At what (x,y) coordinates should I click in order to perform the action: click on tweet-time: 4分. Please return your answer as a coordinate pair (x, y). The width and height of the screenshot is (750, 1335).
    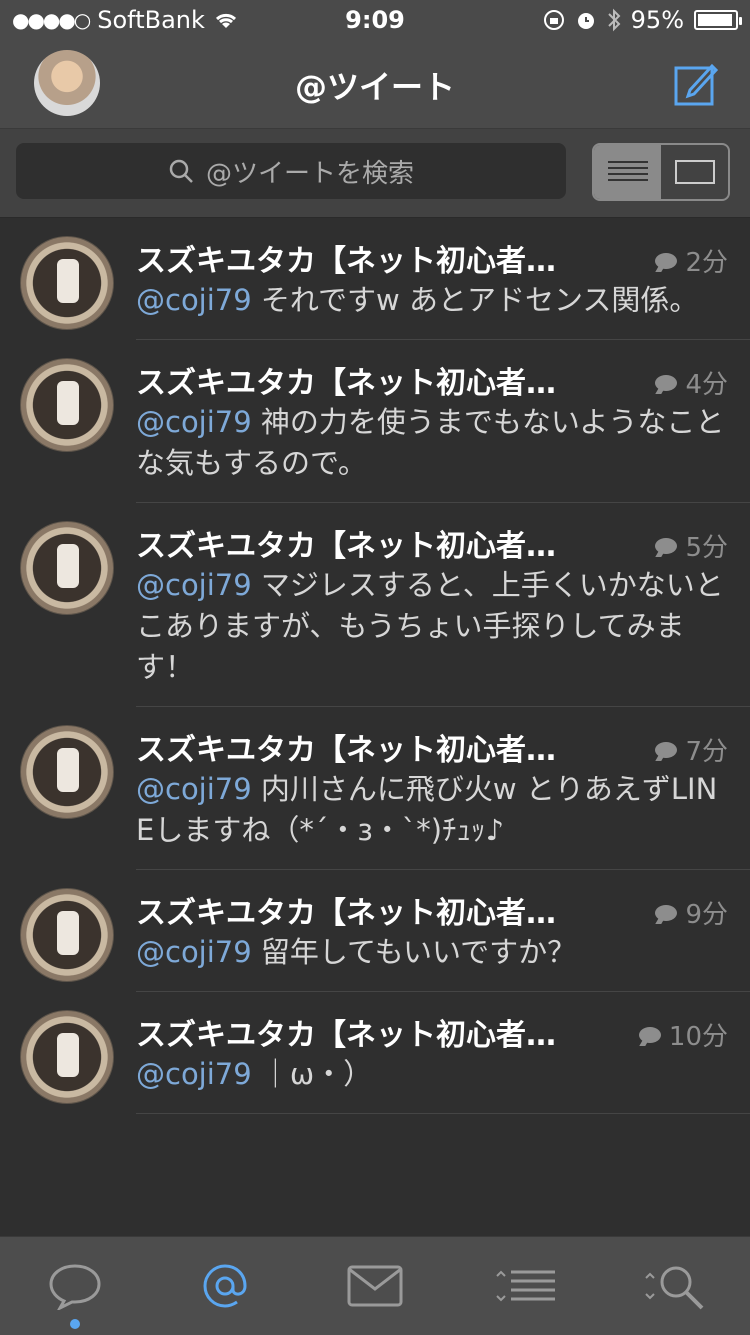
    Looking at the image, I should click on (691, 382).